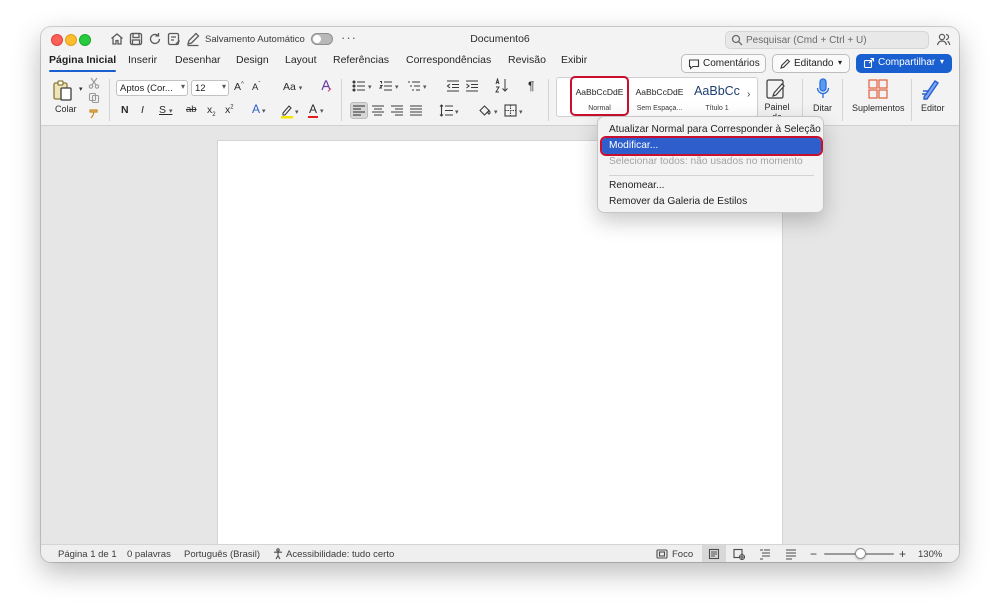 This screenshot has width=1000, height=615. What do you see at coordinates (94, 113) in the screenshot?
I see `format-painter-icon` at bounding box center [94, 113].